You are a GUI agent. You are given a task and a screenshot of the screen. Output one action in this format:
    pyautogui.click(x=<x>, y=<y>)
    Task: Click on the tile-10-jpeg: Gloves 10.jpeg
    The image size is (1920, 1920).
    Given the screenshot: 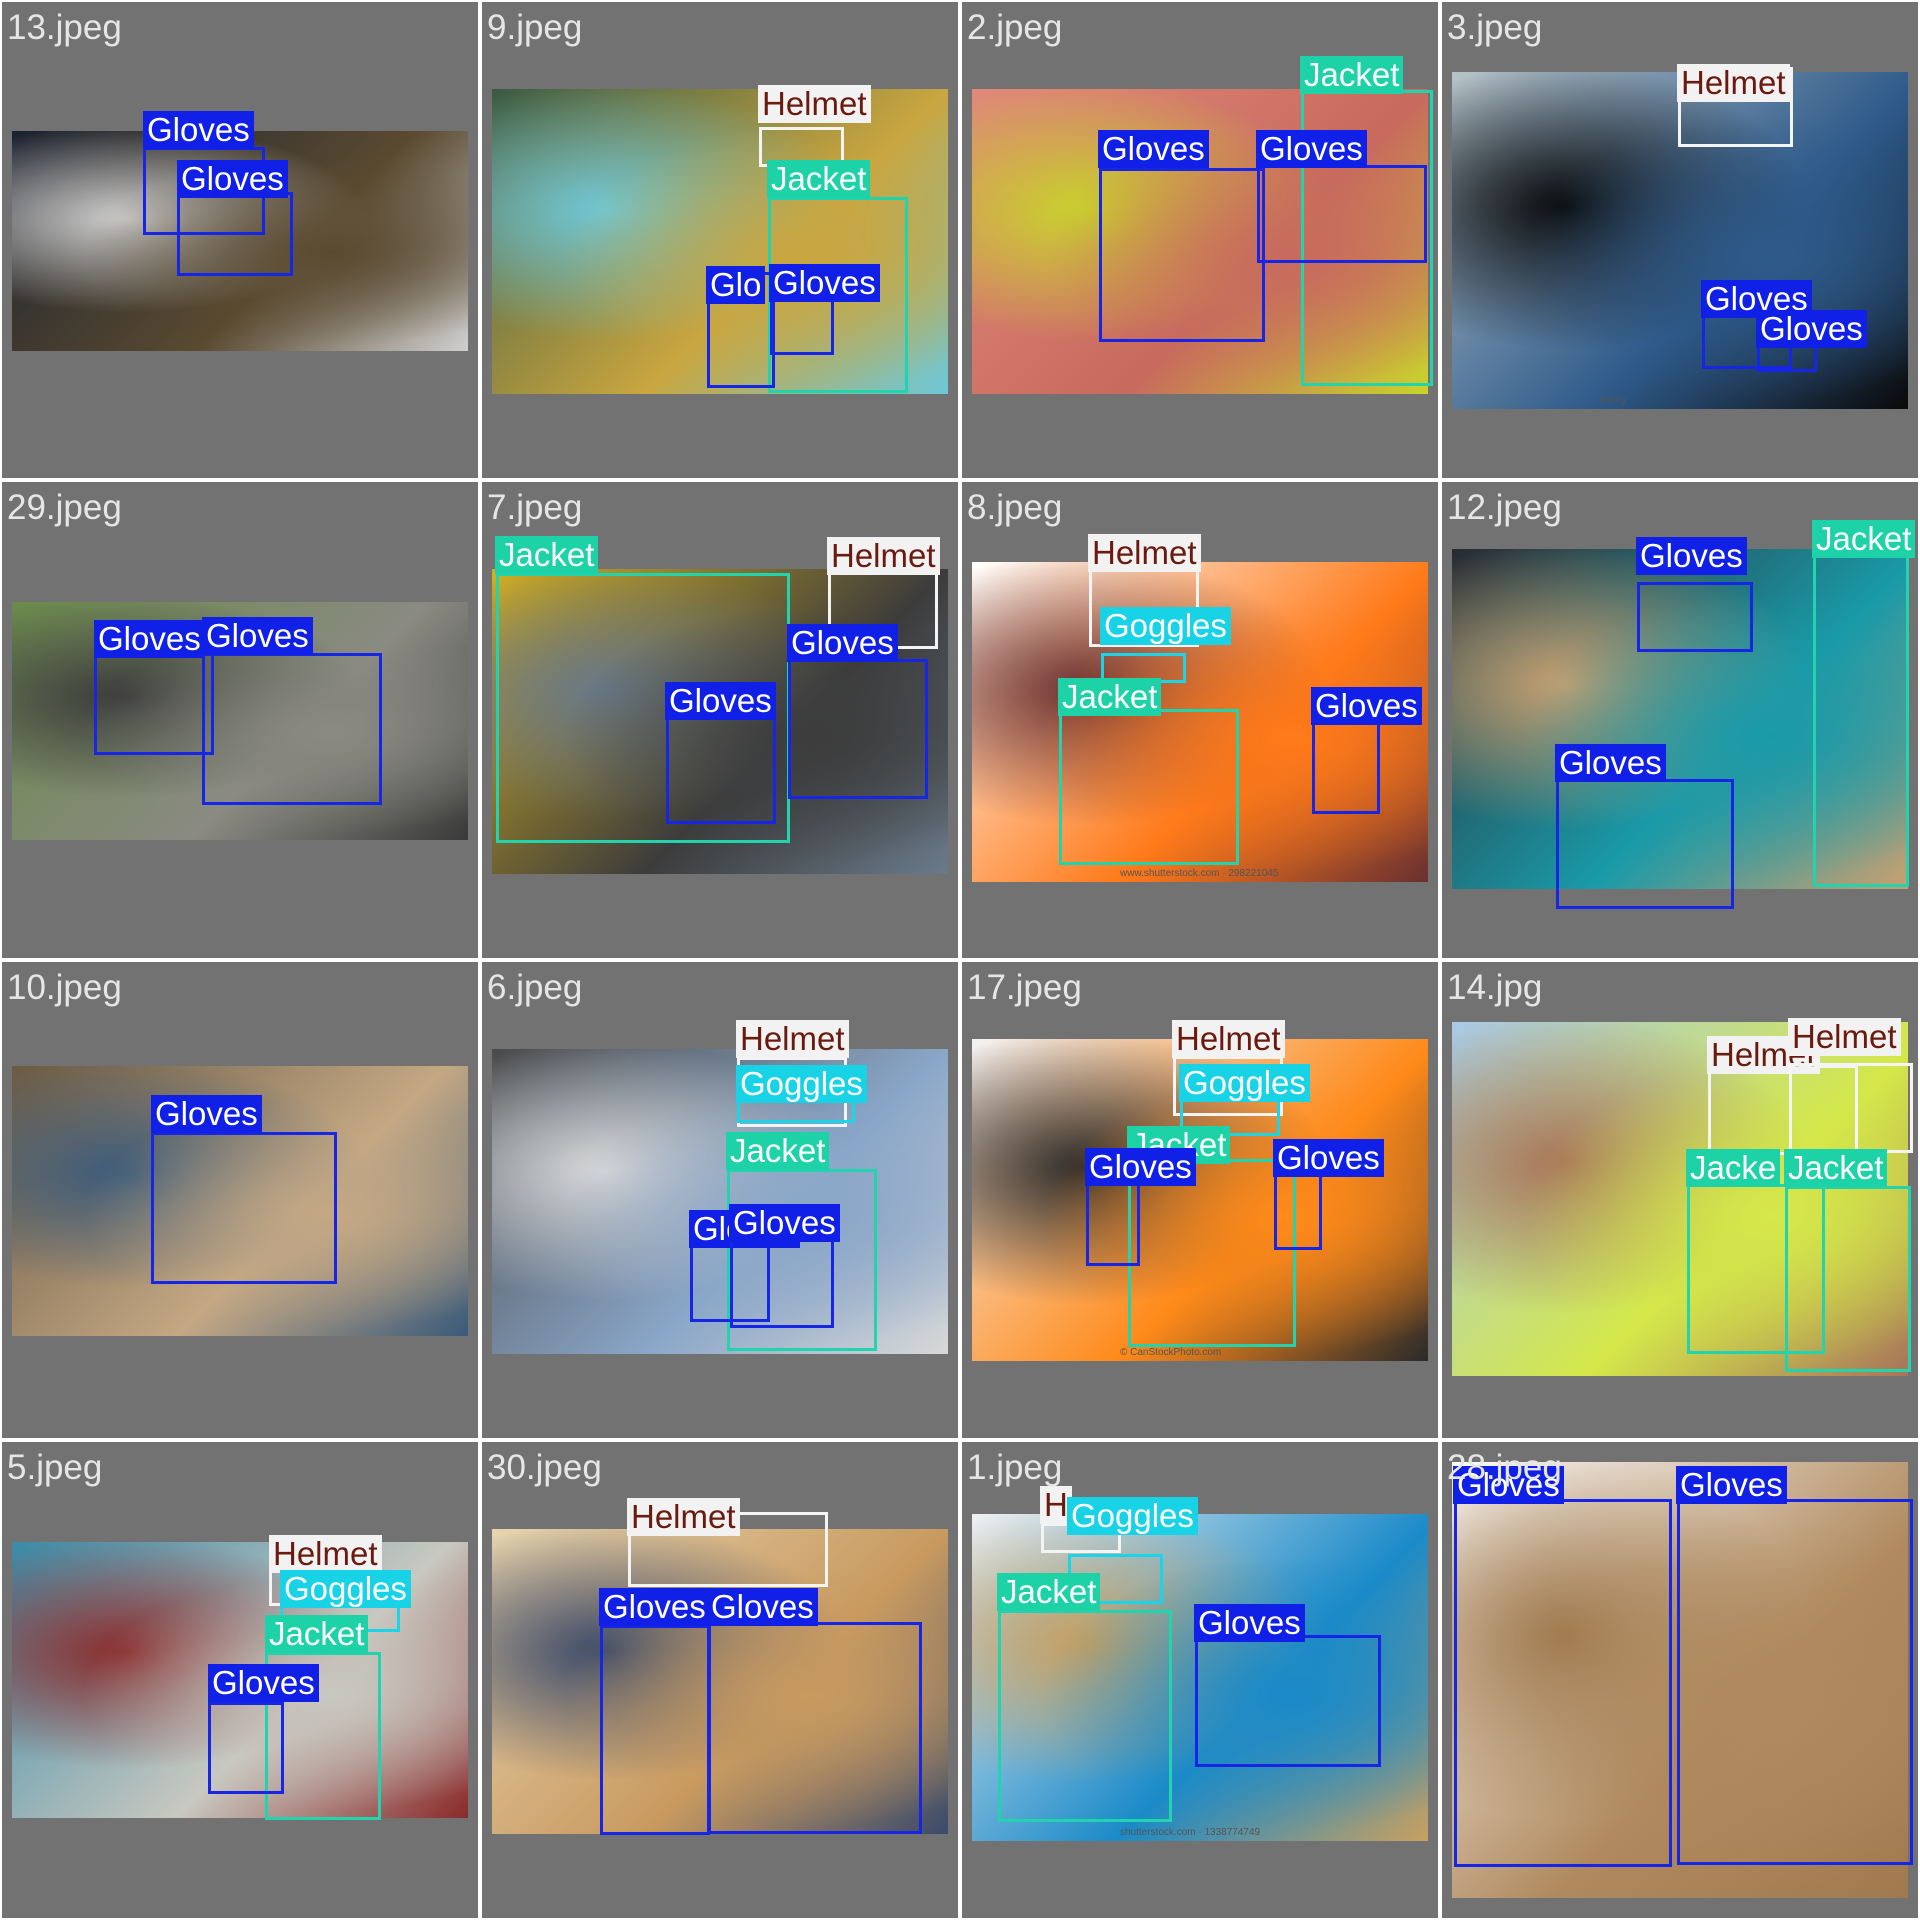 What is the action you would take?
    pyautogui.click(x=240, y=1200)
    